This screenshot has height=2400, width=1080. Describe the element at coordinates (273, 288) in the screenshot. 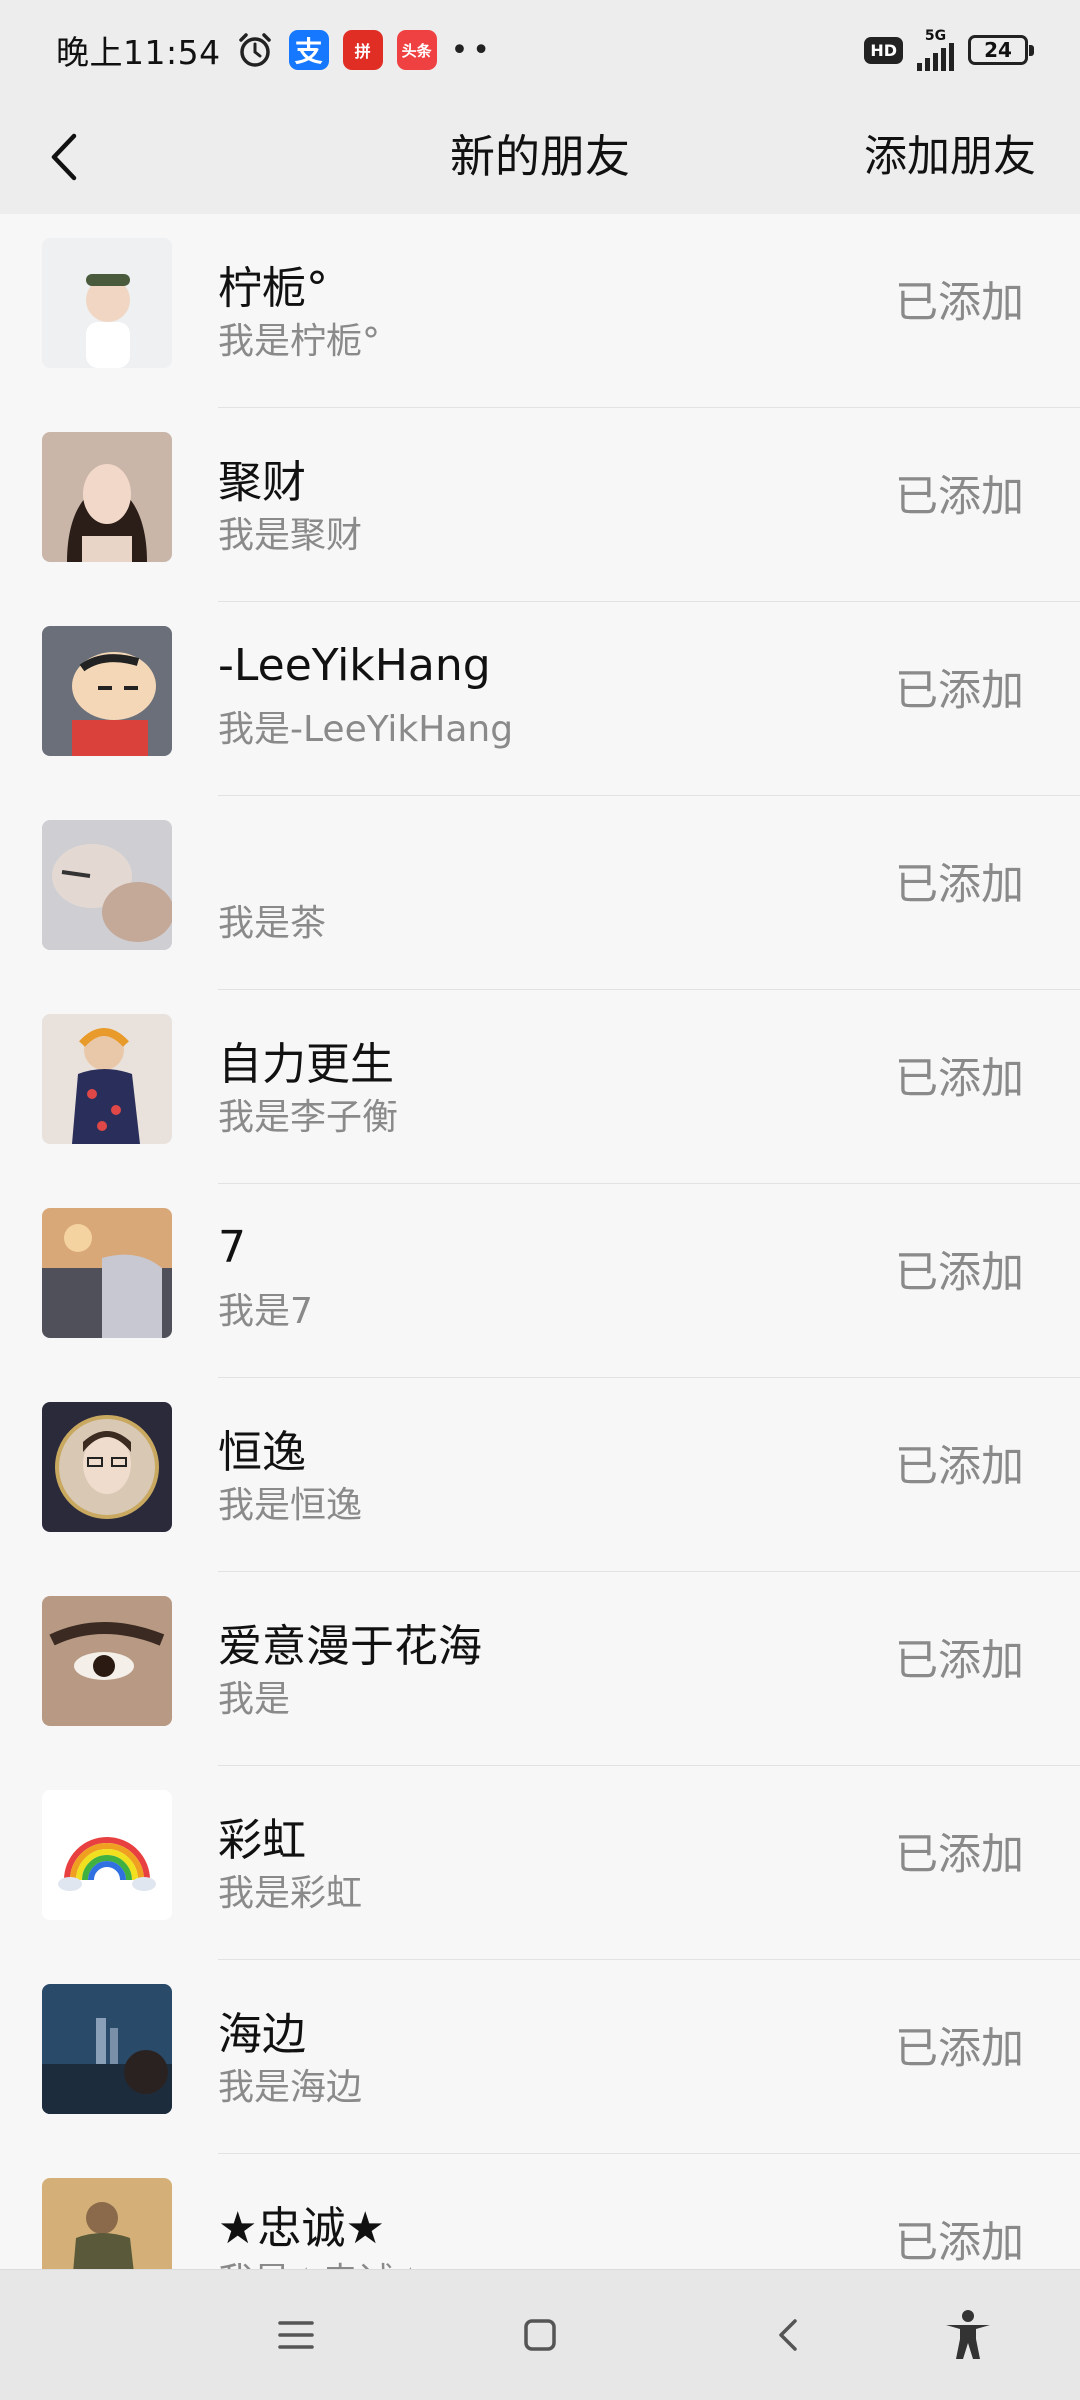

I see `friend-name: 柠栀°` at that location.